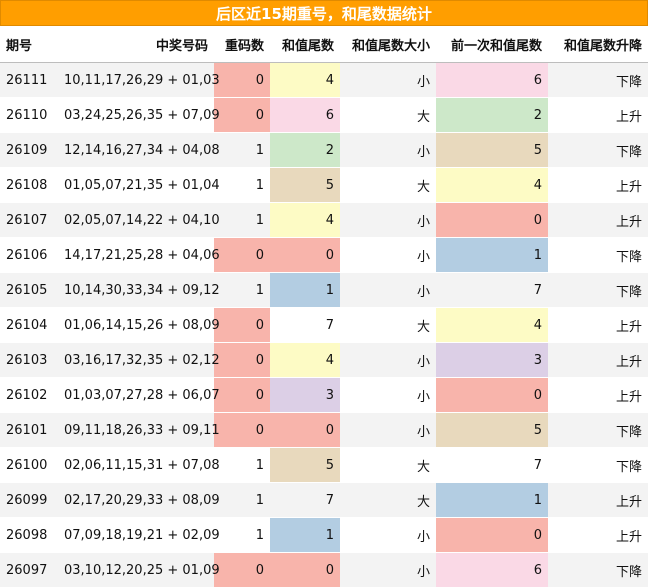 Image resolution: width=648 pixels, height=588 pixels. I want to click on header-numbers: 中奖号码, so click(136, 44).